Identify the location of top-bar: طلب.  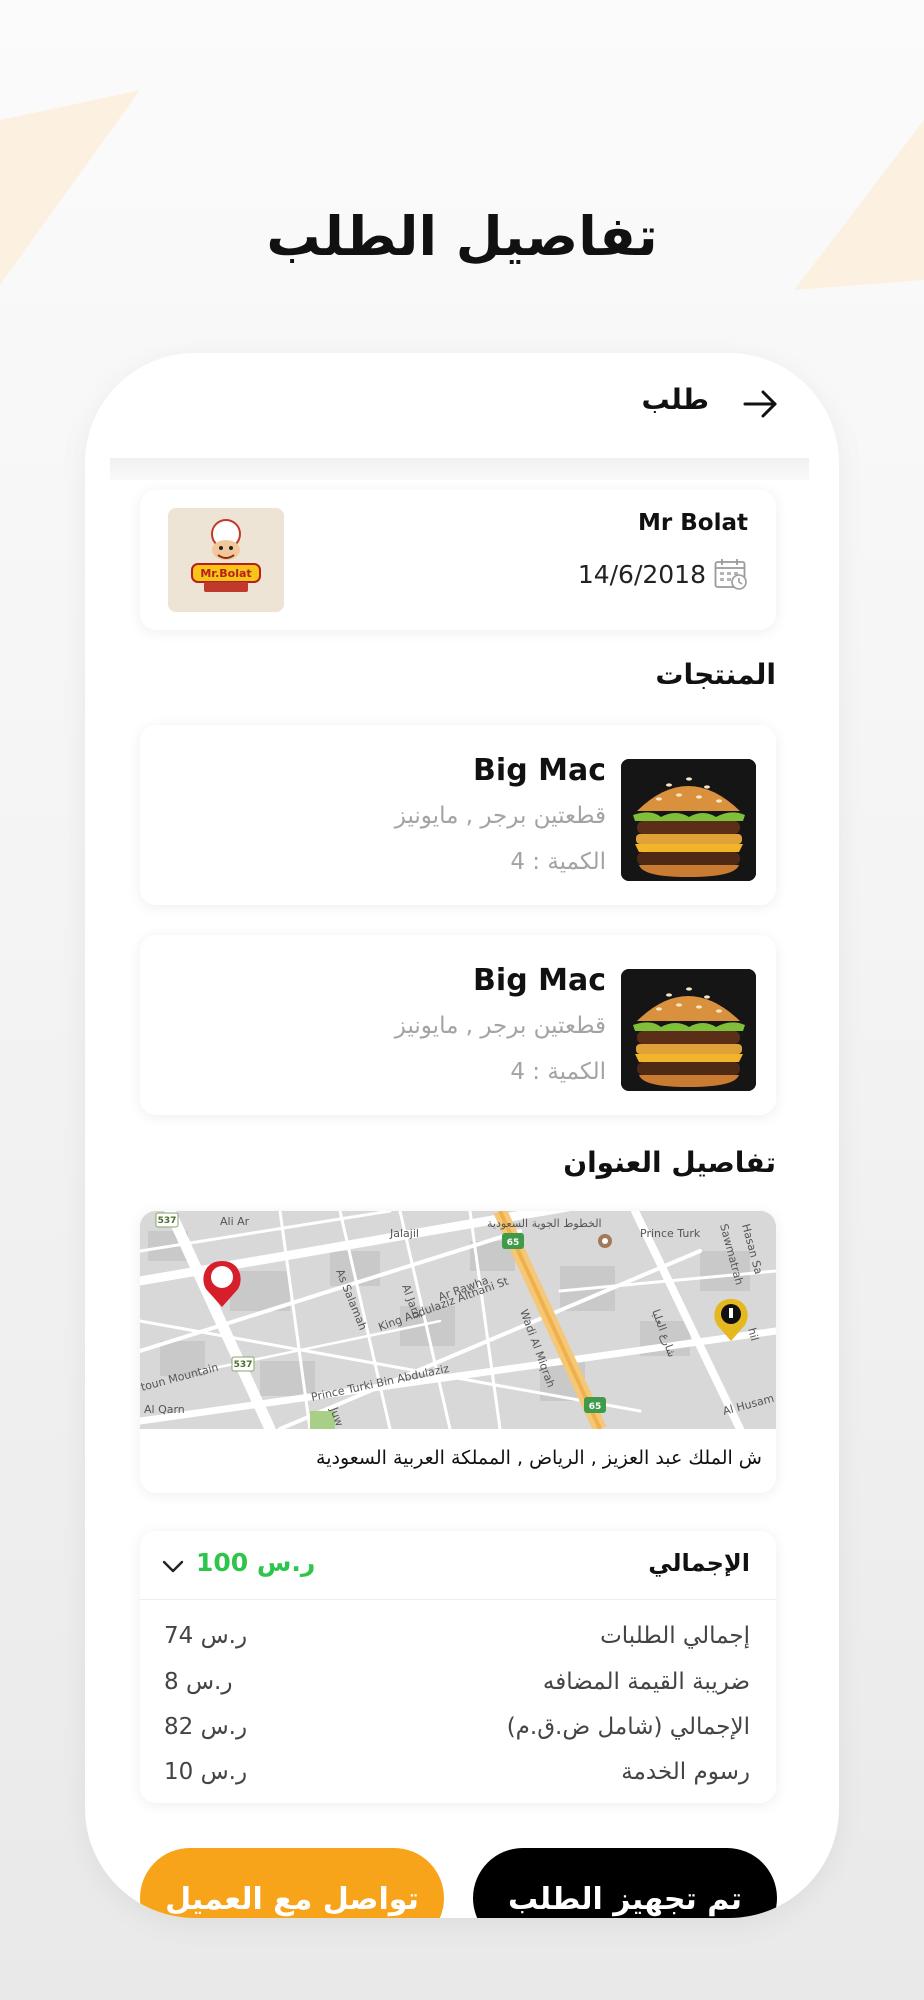
(462, 403).